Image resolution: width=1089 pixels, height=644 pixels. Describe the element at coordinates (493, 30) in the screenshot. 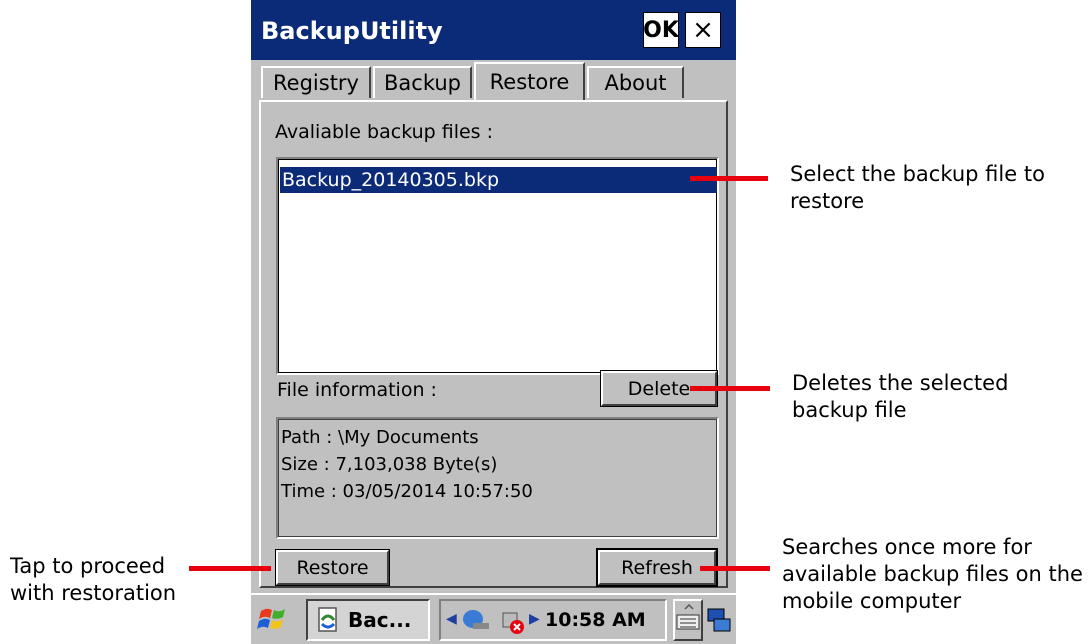

I see `title-bar: BackupUtility OK ×` at that location.